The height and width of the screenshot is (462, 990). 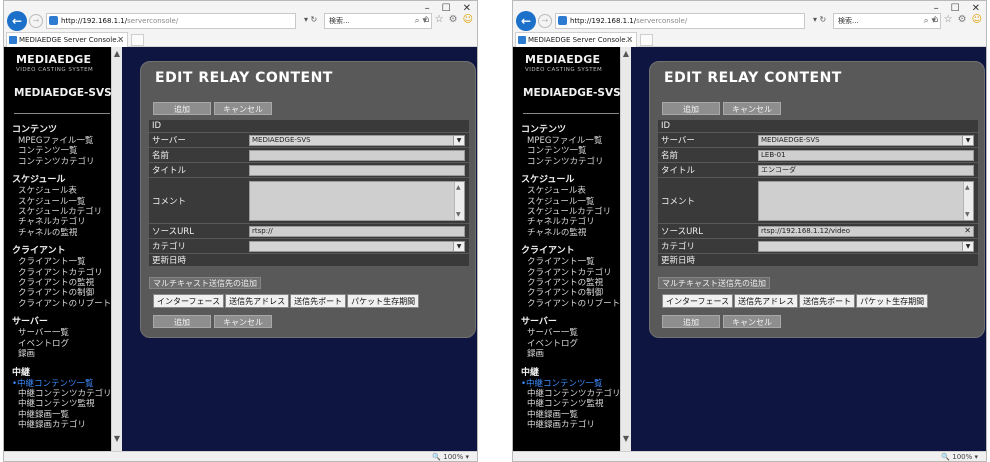 I want to click on clear-icon: ✕, so click(x=967, y=231).